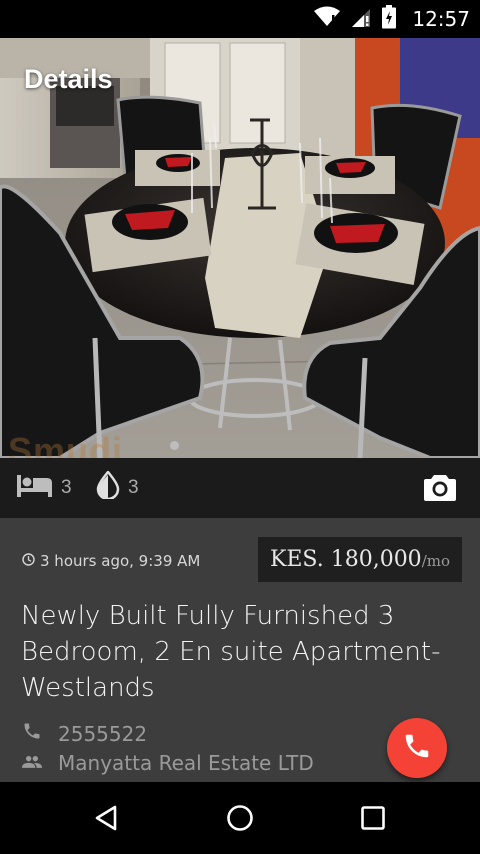 This screenshot has width=480, height=854. Describe the element at coordinates (240, 488) in the screenshot. I see `feature-bar: 3 3` at that location.